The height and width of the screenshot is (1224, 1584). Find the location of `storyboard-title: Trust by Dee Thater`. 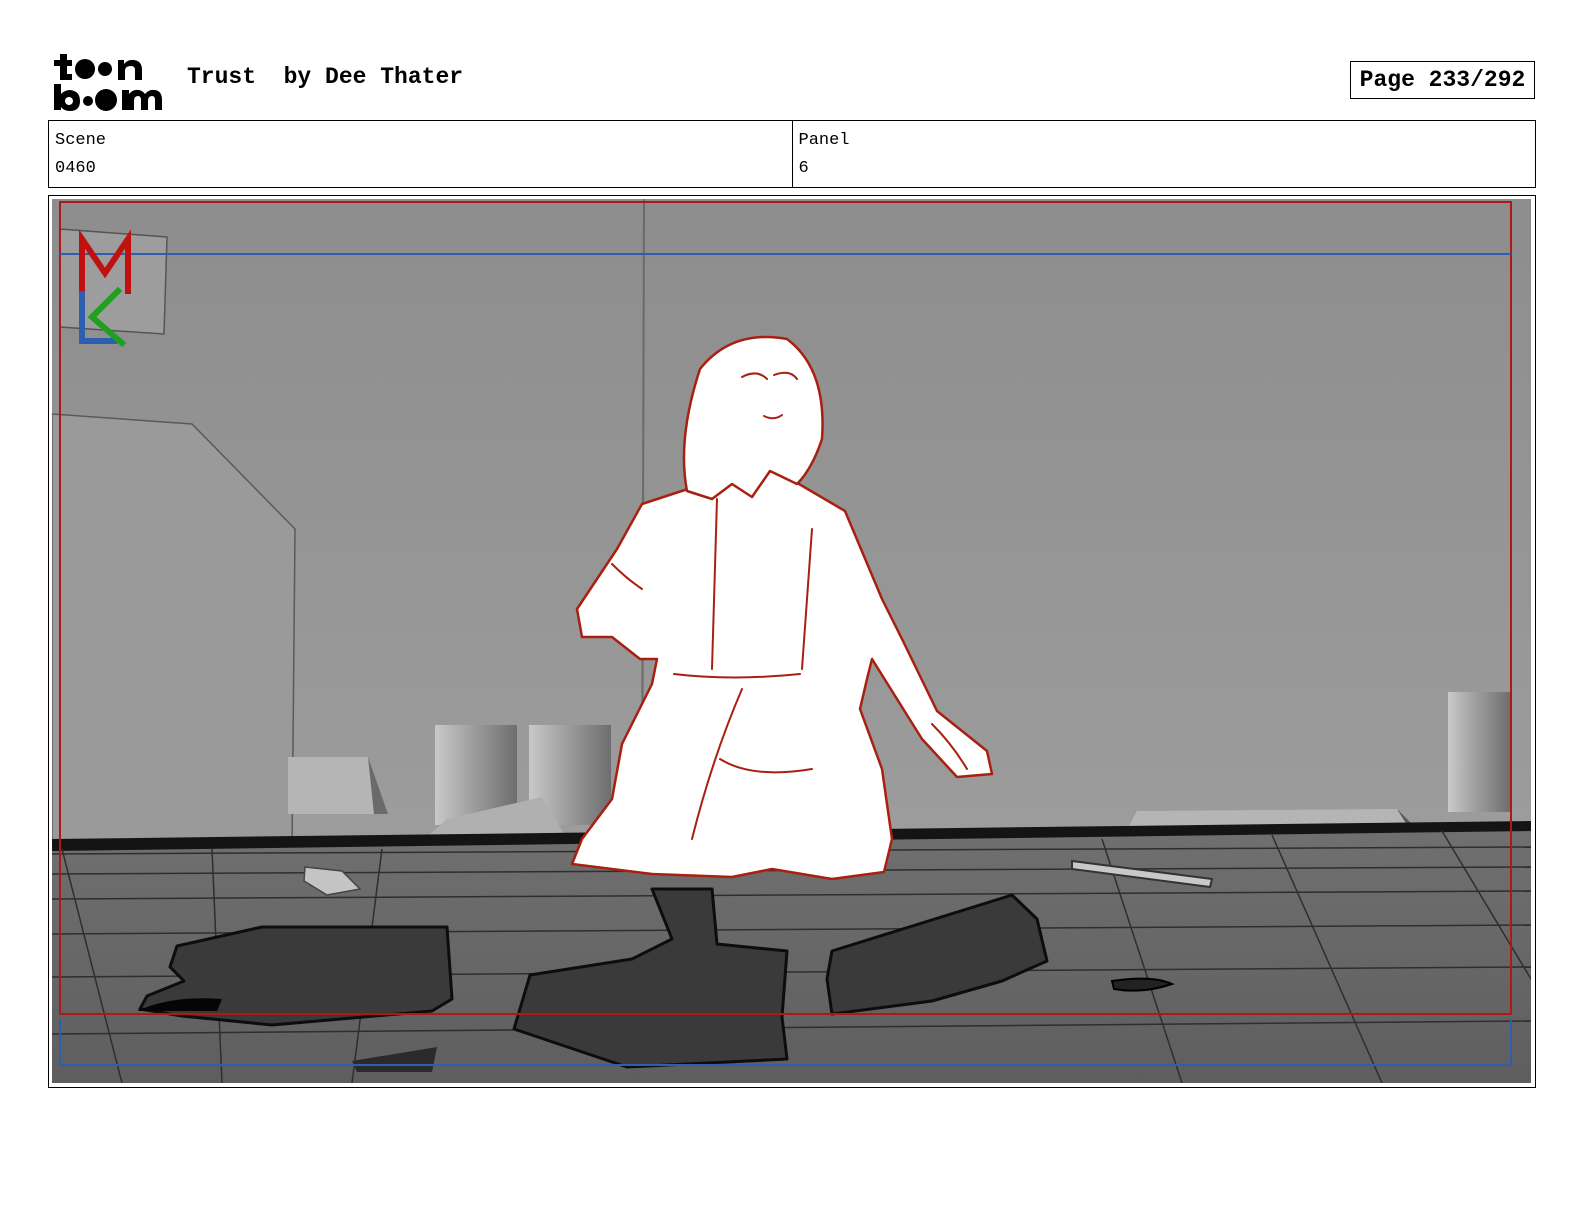

storyboard-title: Trust by Dee Thater is located at coordinates (325, 77).